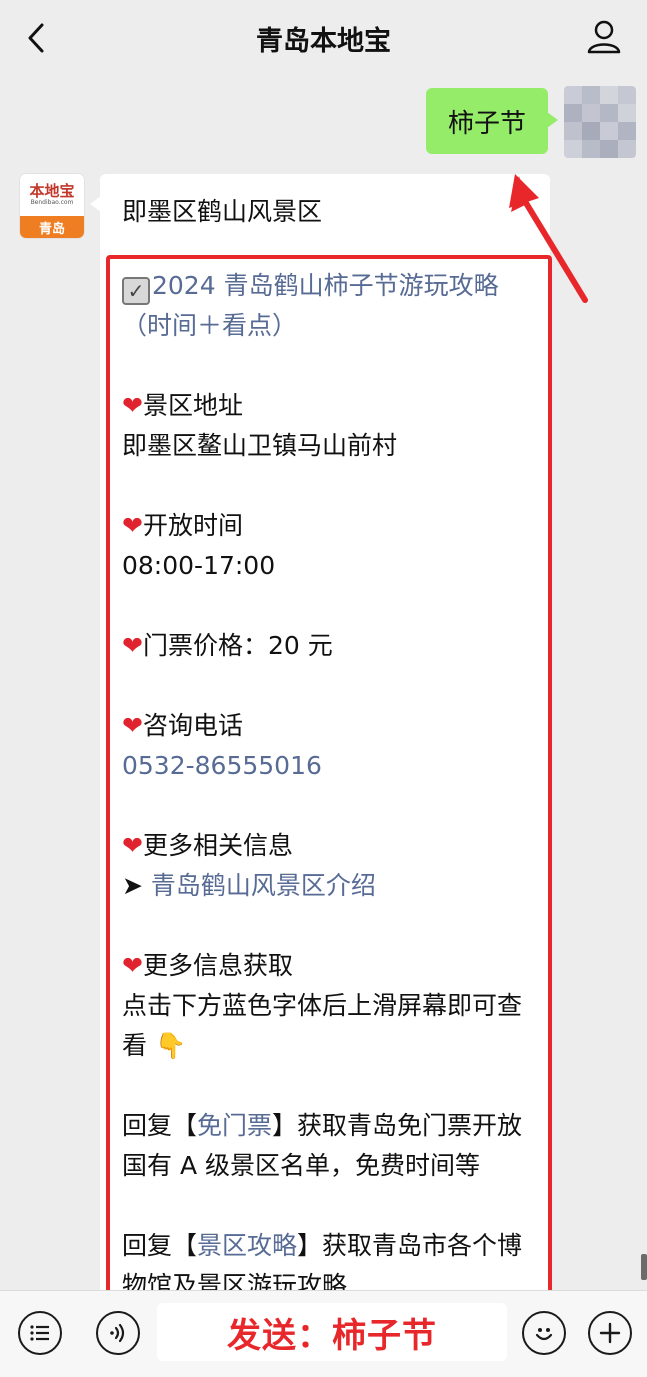 Image resolution: width=647 pixels, height=1377 pixels. I want to click on profile-icon, so click(604, 37).